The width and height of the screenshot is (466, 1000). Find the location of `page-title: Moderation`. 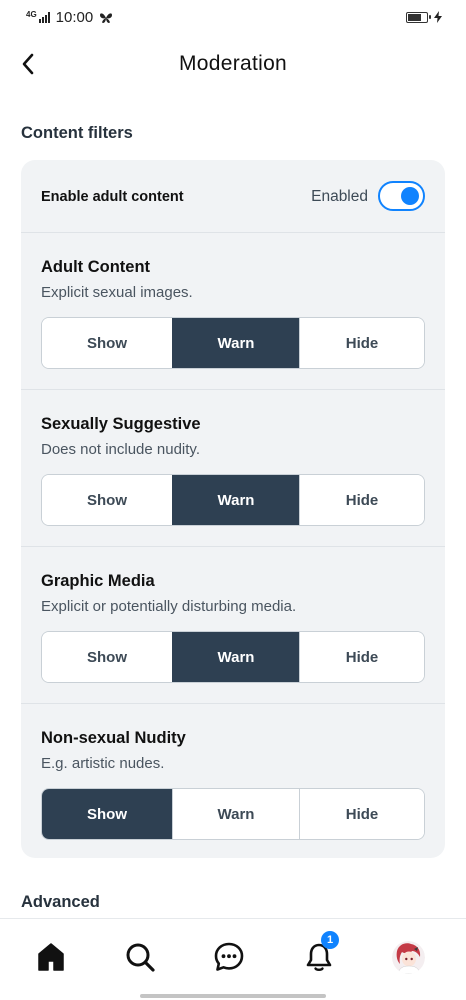

page-title: Moderation is located at coordinates (233, 63).